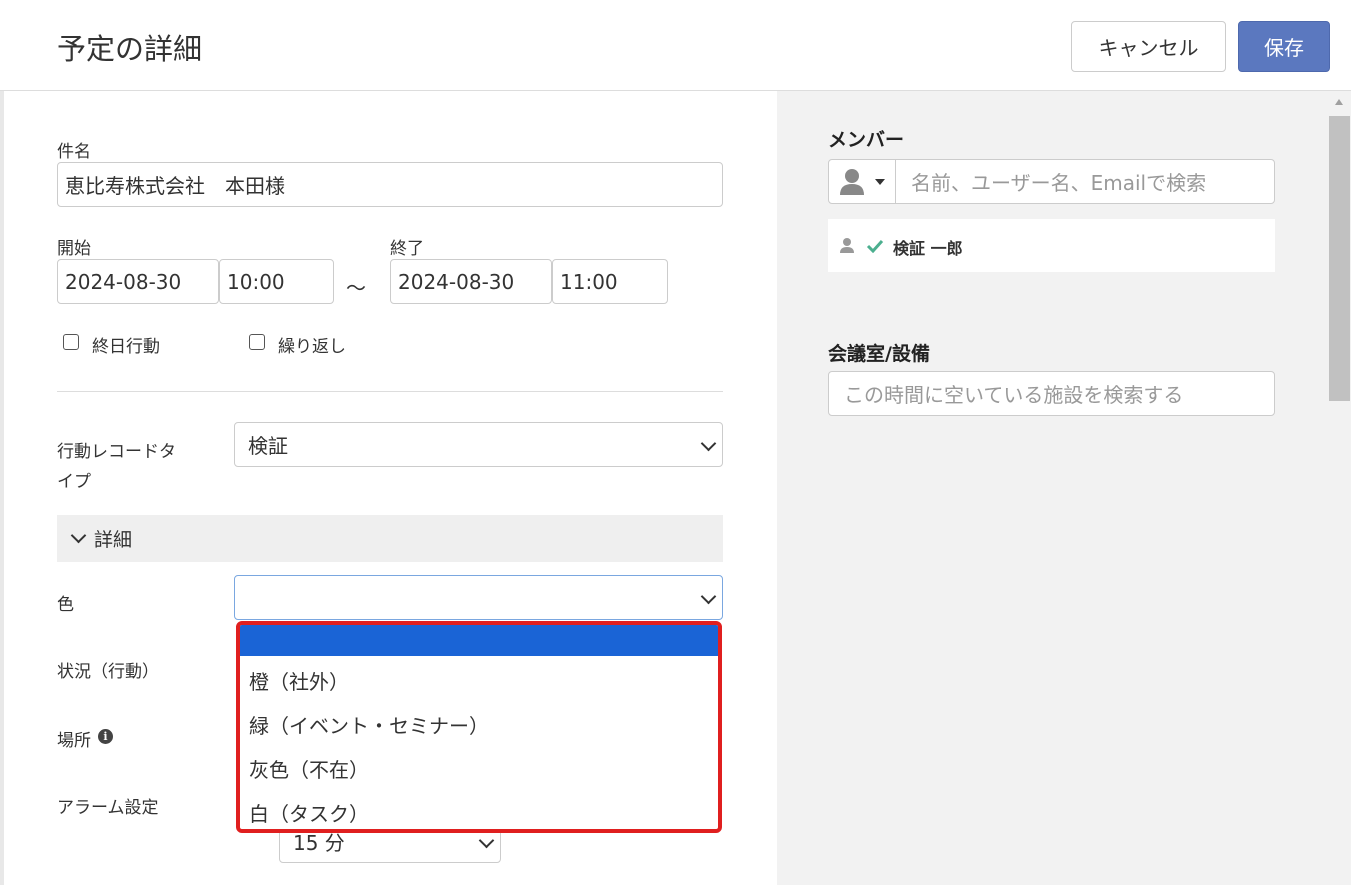  What do you see at coordinates (2, 442) in the screenshot?
I see `modal-left-edge` at bounding box center [2, 442].